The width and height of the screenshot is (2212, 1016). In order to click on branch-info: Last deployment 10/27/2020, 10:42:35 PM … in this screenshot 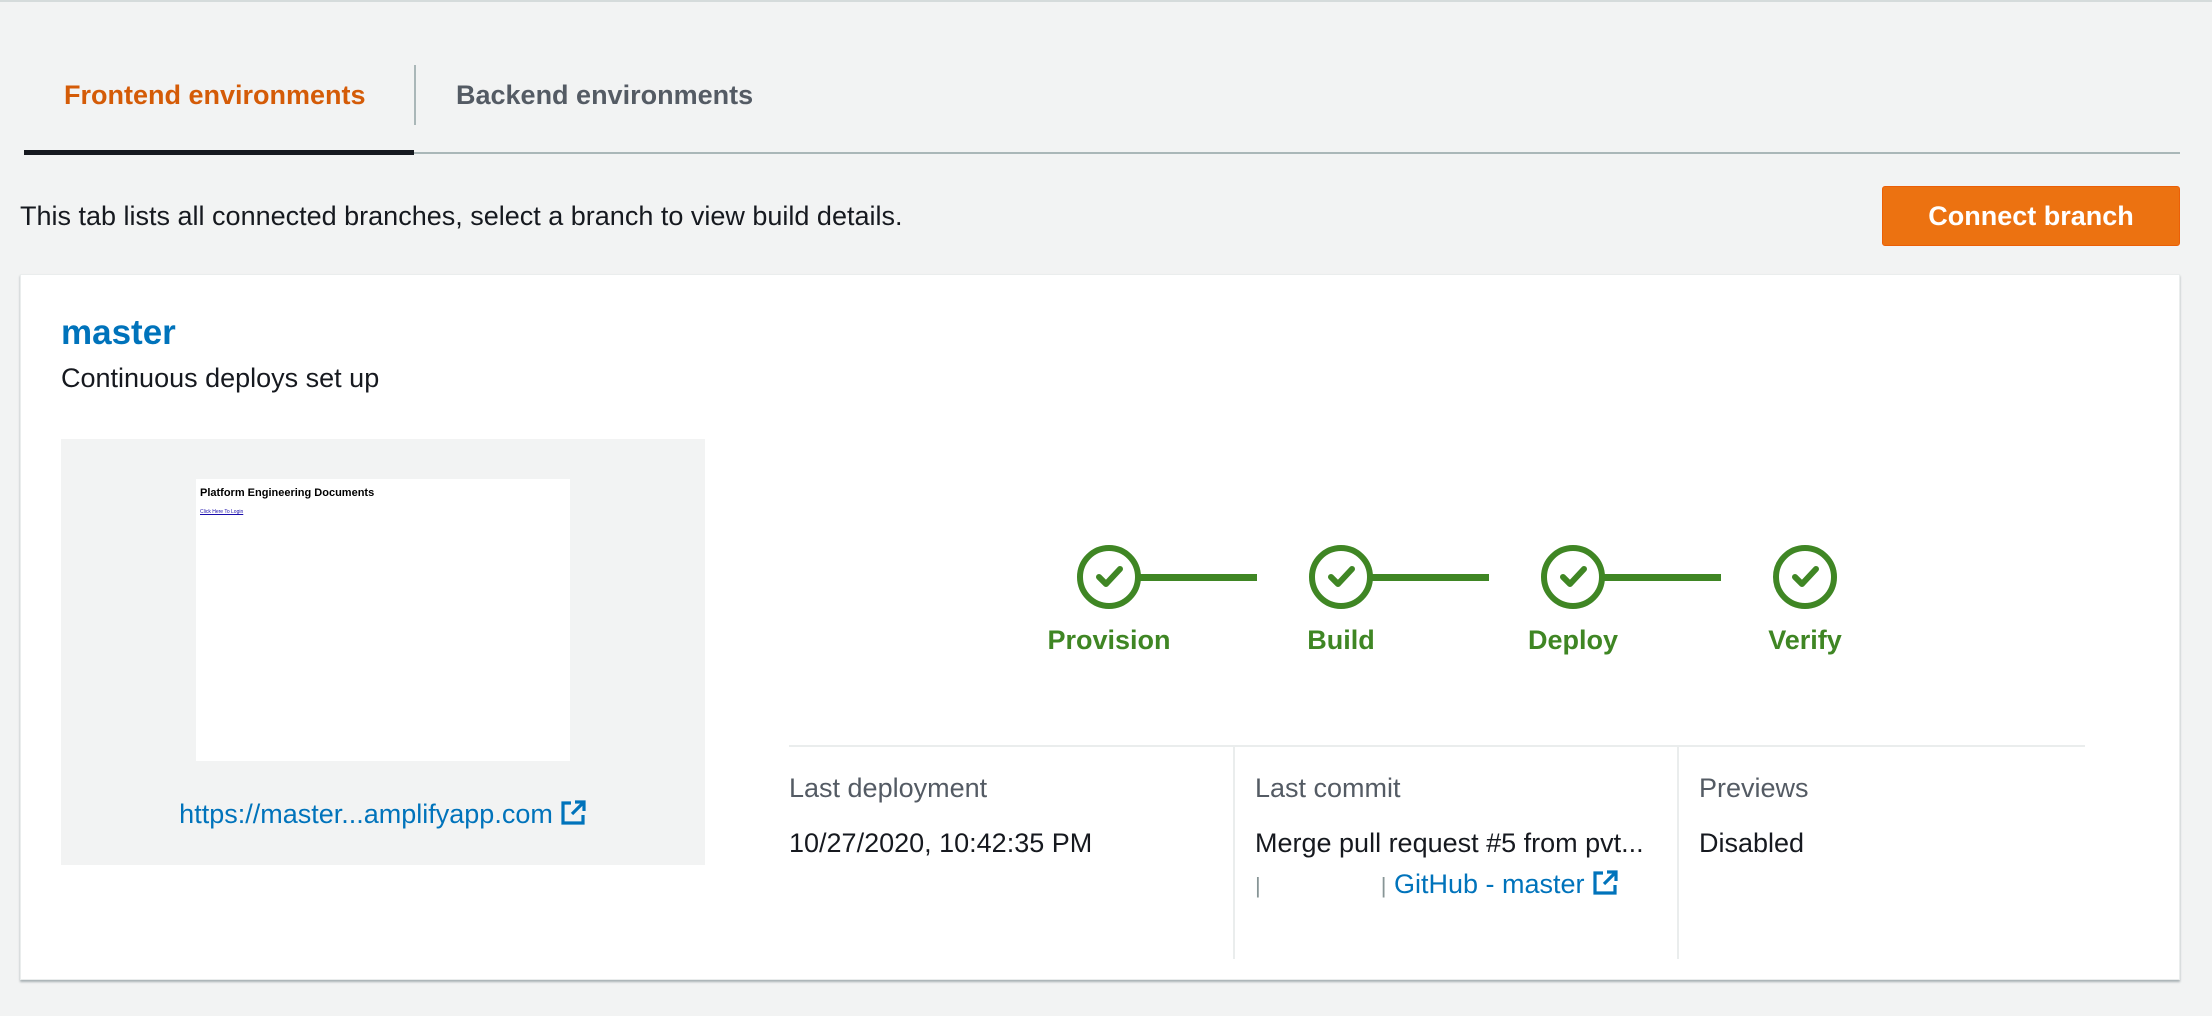, I will do `click(1437, 852)`.